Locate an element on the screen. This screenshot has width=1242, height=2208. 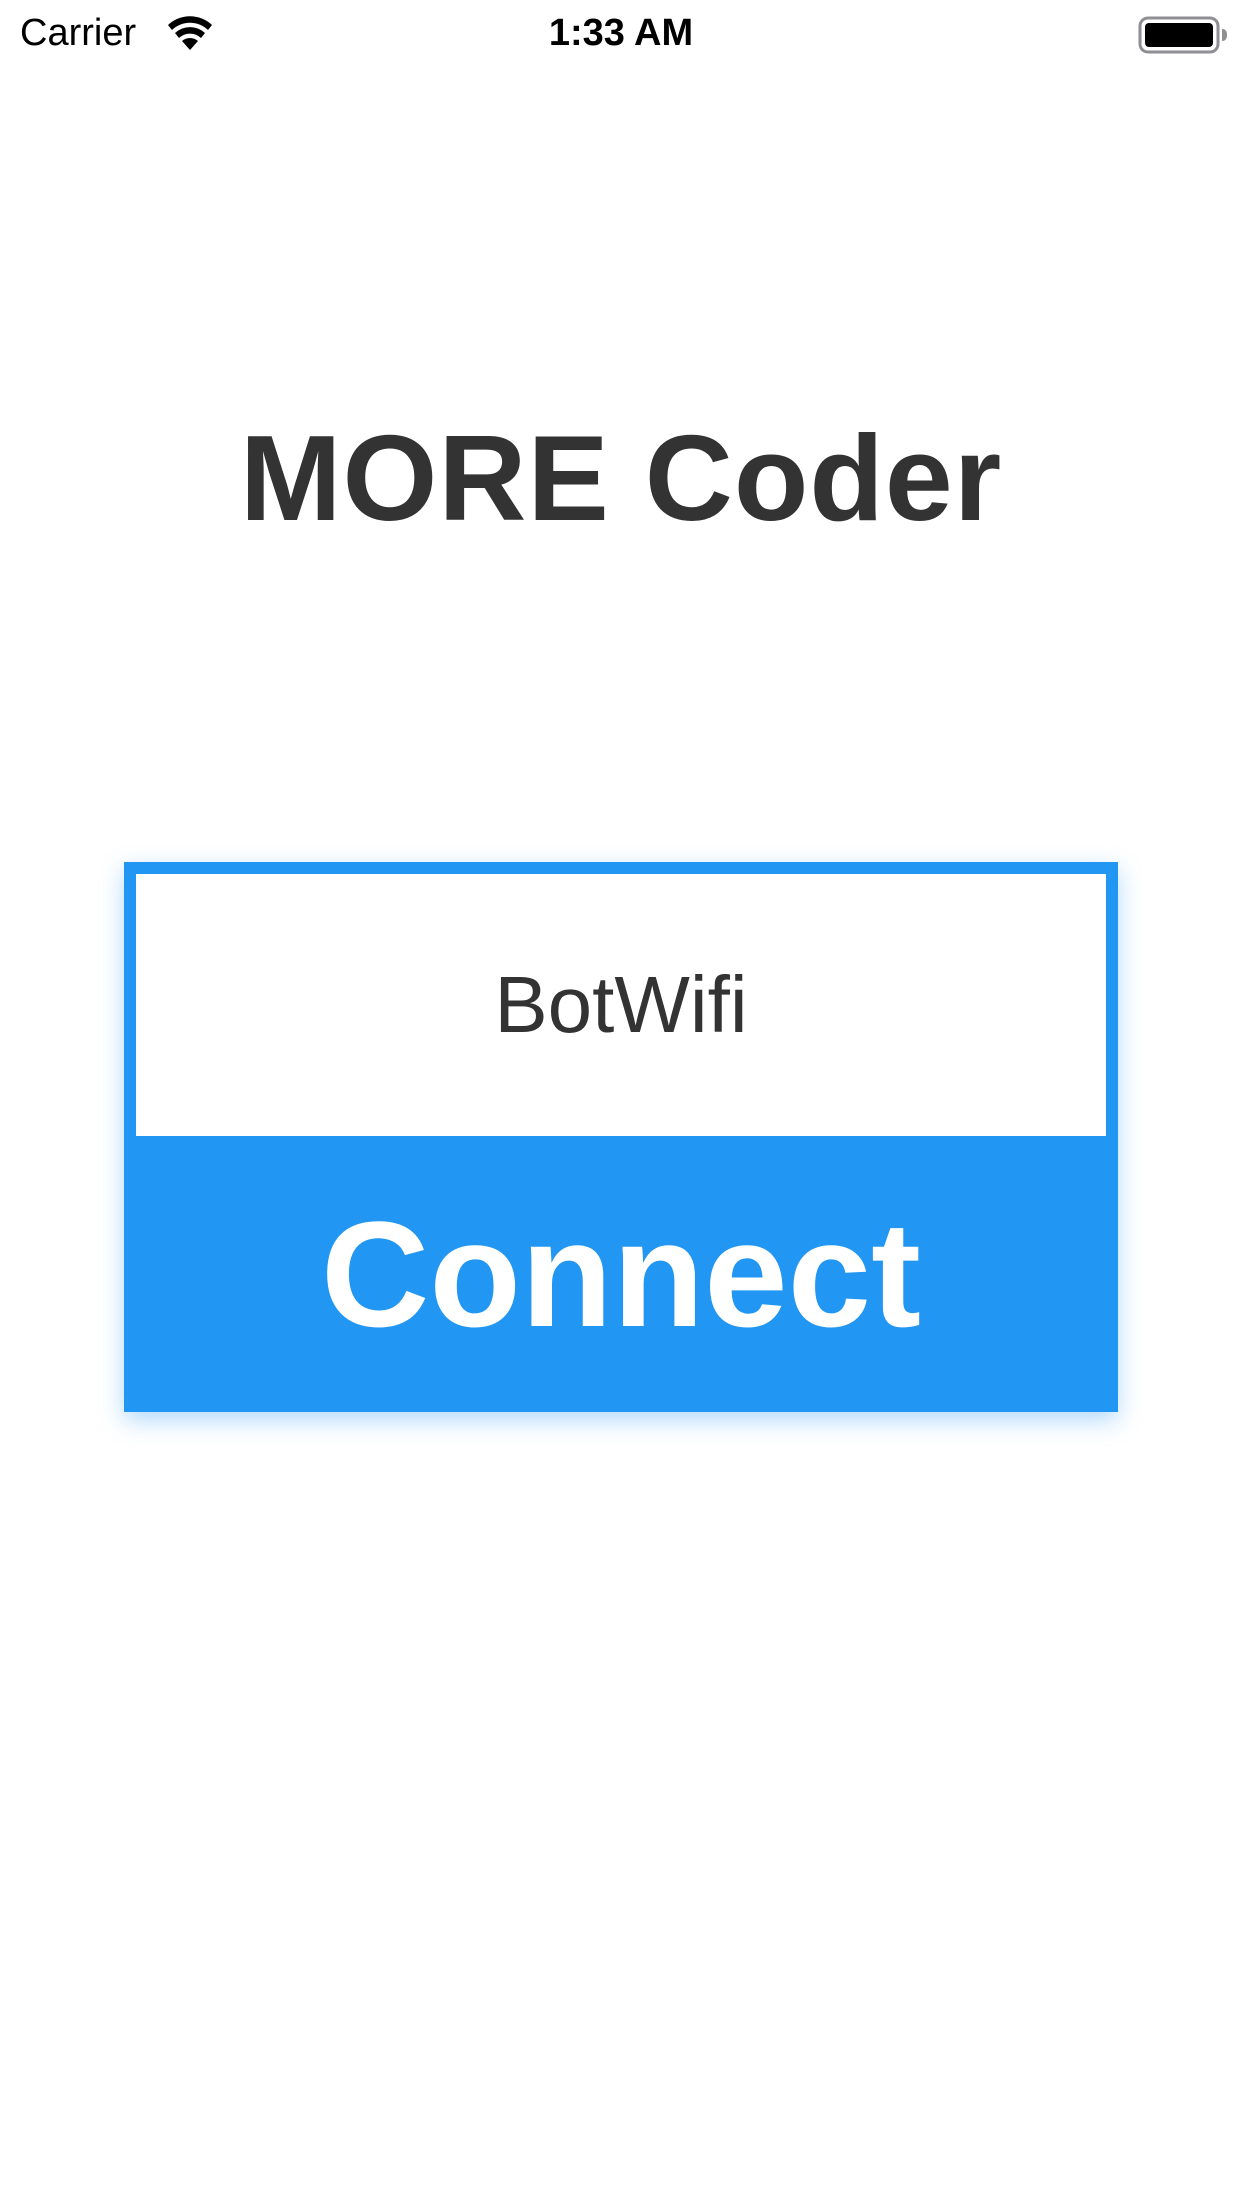
status-bar: Carrier 1:33 AM is located at coordinates (621, 33).